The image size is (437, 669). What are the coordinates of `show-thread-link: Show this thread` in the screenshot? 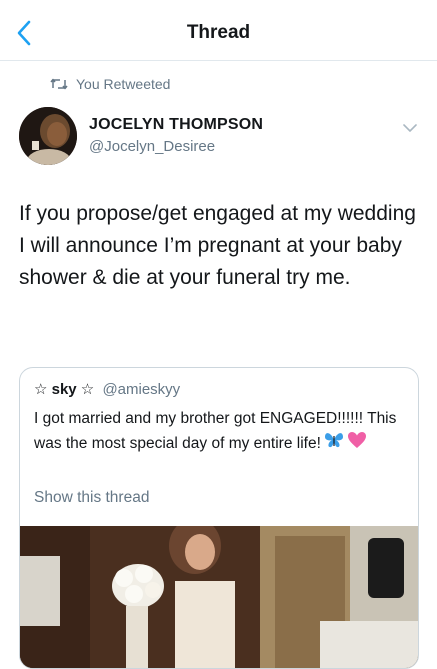 It's located at (91, 498).